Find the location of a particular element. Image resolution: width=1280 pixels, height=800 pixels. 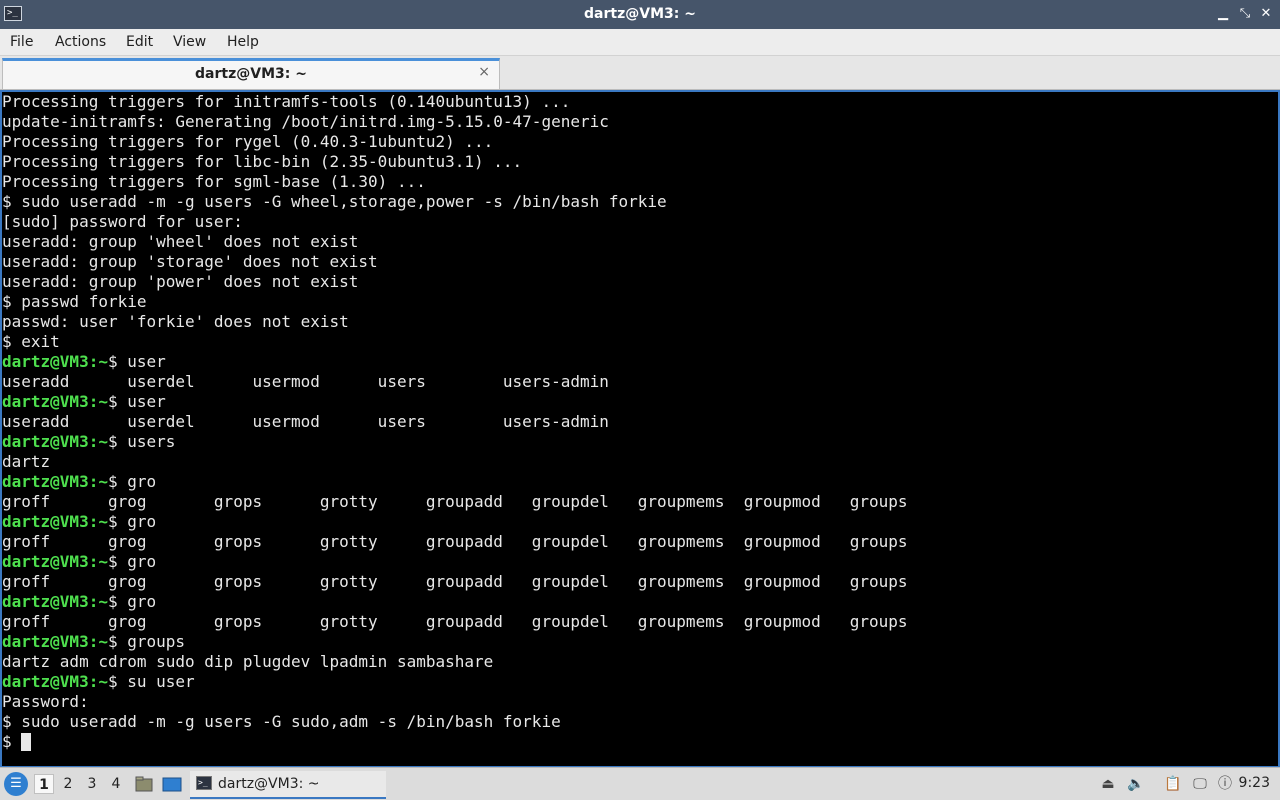

desktop-3-button: 3 is located at coordinates (92, 784).